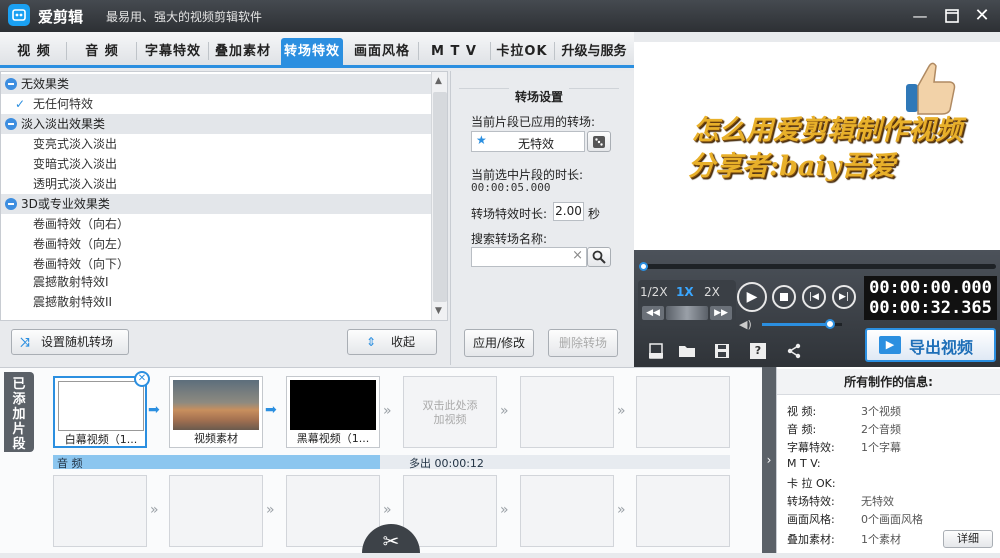  I want to click on settings-dice-icon, so click(599, 141).